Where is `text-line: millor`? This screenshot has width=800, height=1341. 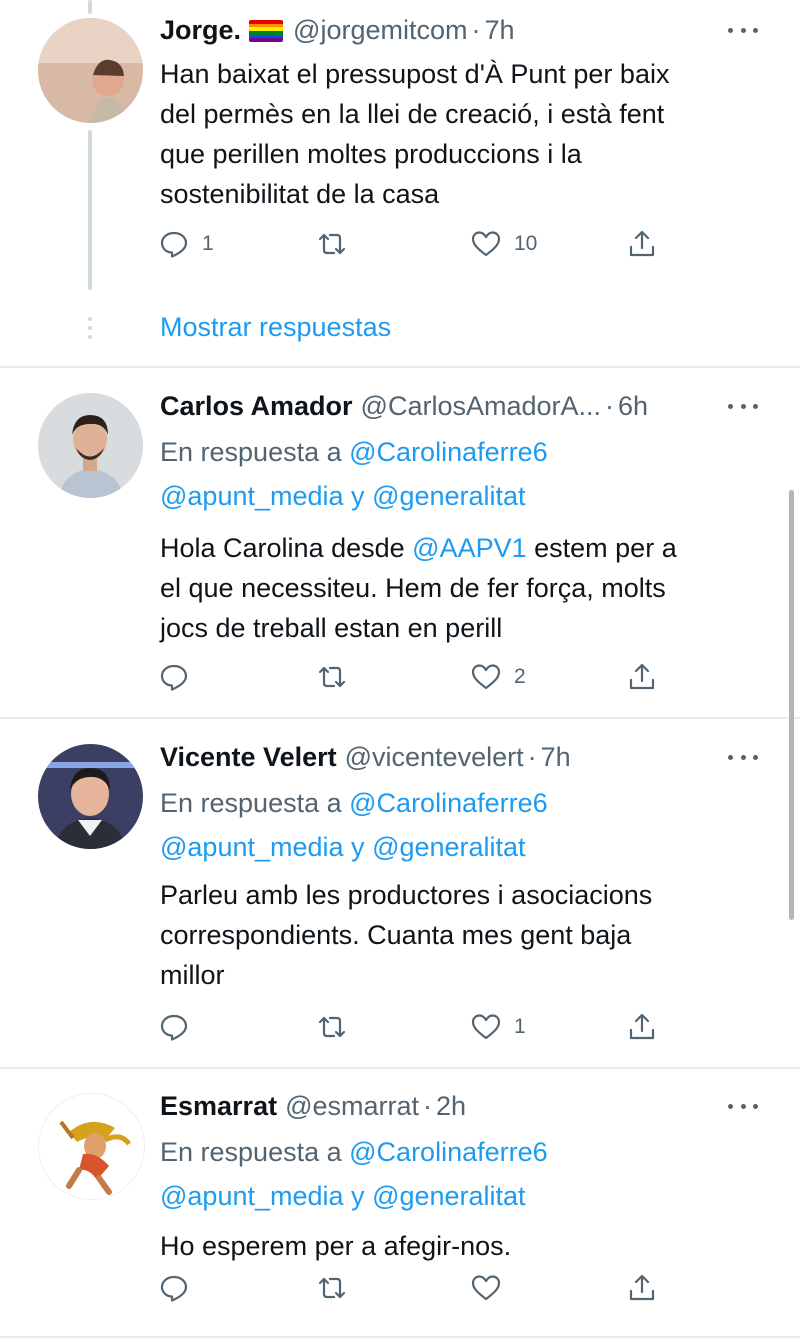
text-line: millor is located at coordinates (192, 975).